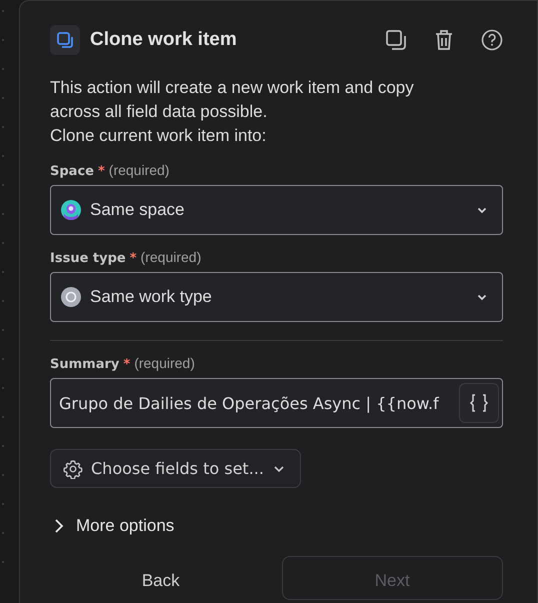 The image size is (538, 603). Describe the element at coordinates (71, 210) in the screenshot. I see `robot-icon` at that location.